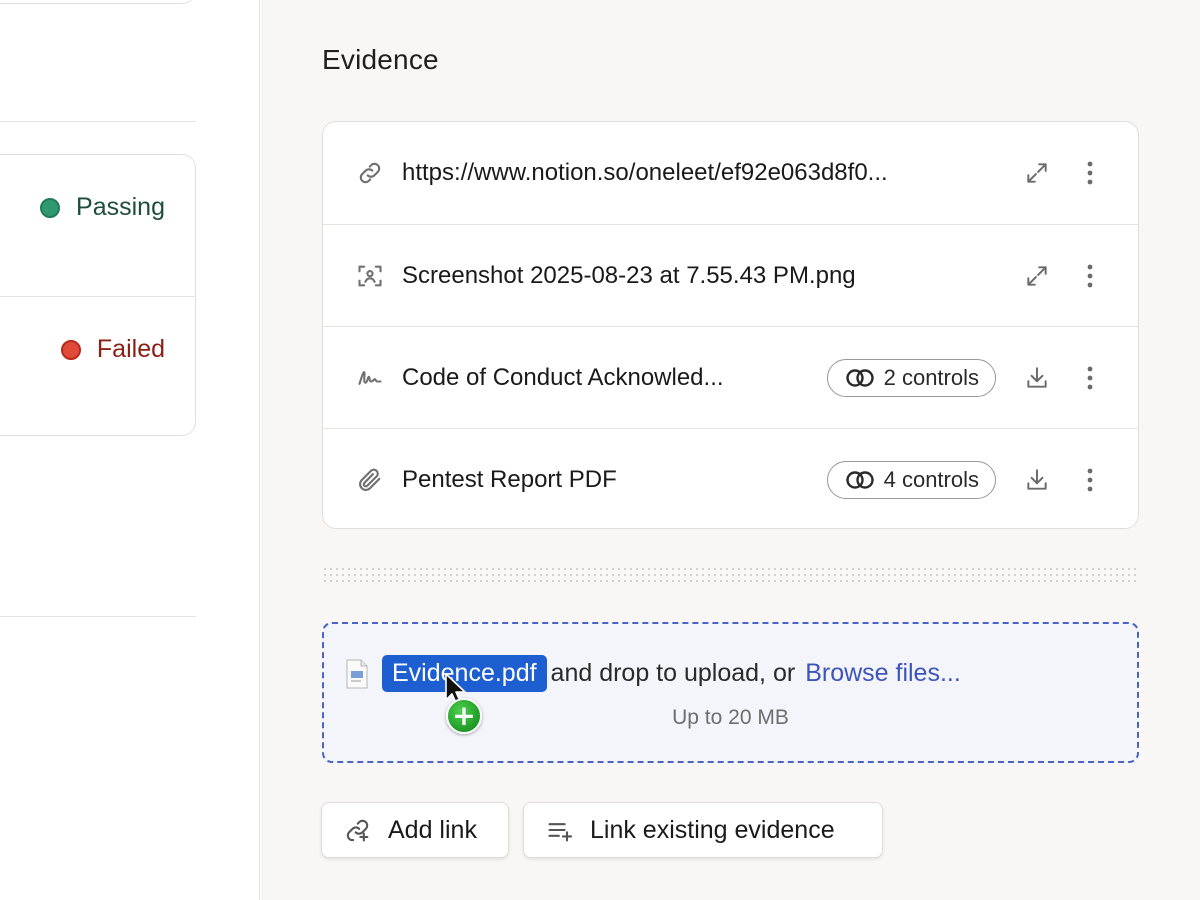  Describe the element at coordinates (730, 478) in the screenshot. I see `evidence-row-pentest-report: Pentest Report PDF 4 controls` at that location.